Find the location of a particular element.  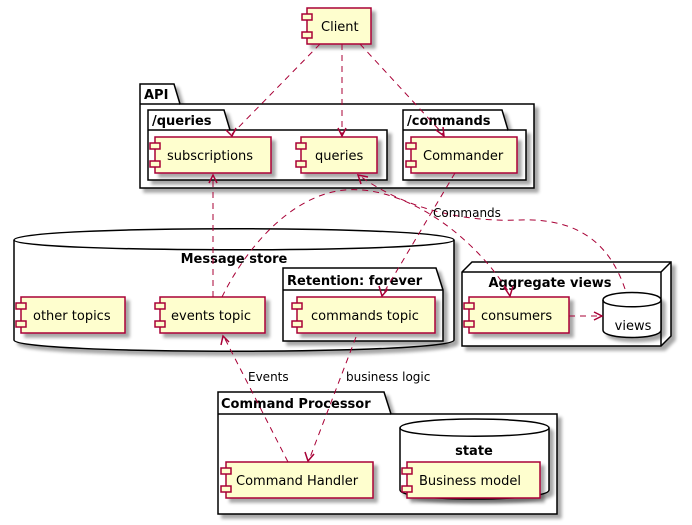

component-subscriptions: subscriptions is located at coordinates (210, 155).